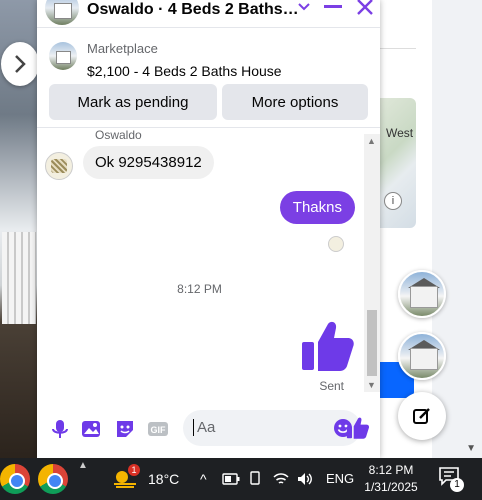 The width and height of the screenshot is (482, 500). I want to click on sent-message: Thakns, so click(317, 207).